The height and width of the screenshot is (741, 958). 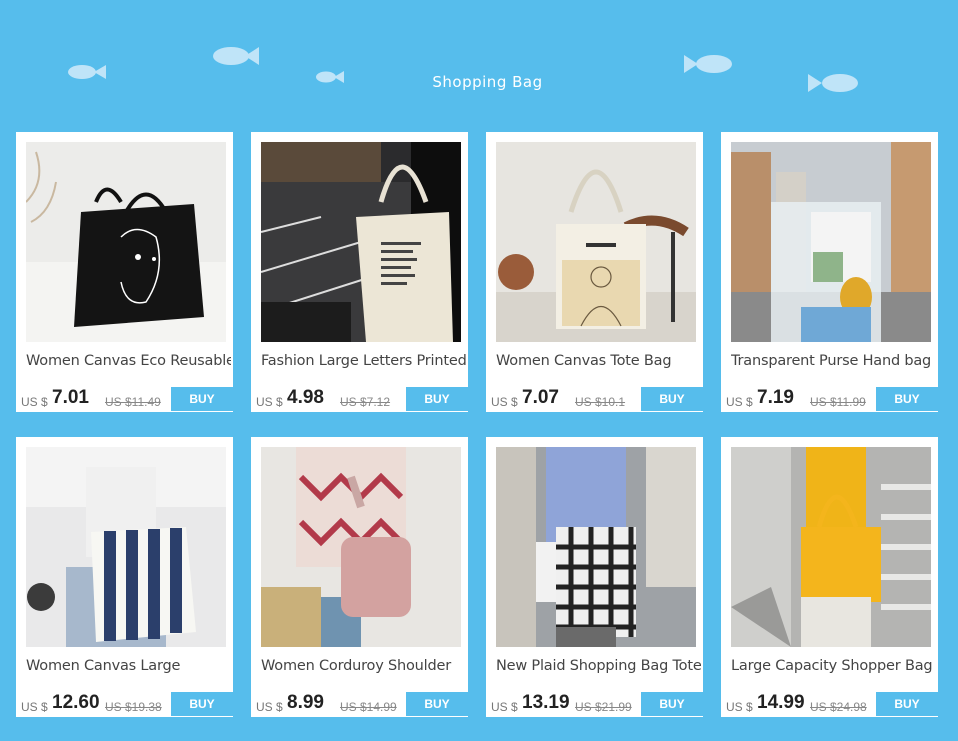 What do you see at coordinates (133, 707) in the screenshot?
I see `old-price: US $19.38` at bounding box center [133, 707].